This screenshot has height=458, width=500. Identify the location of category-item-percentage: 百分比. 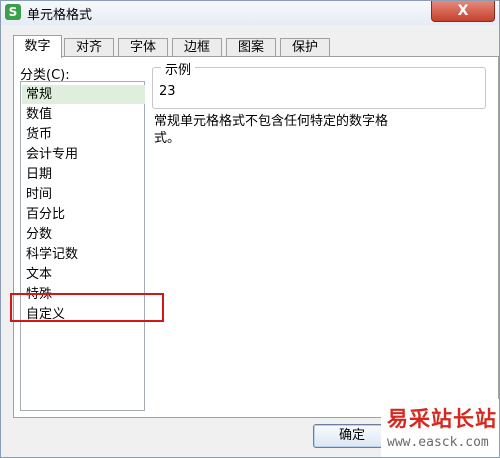
(83, 214).